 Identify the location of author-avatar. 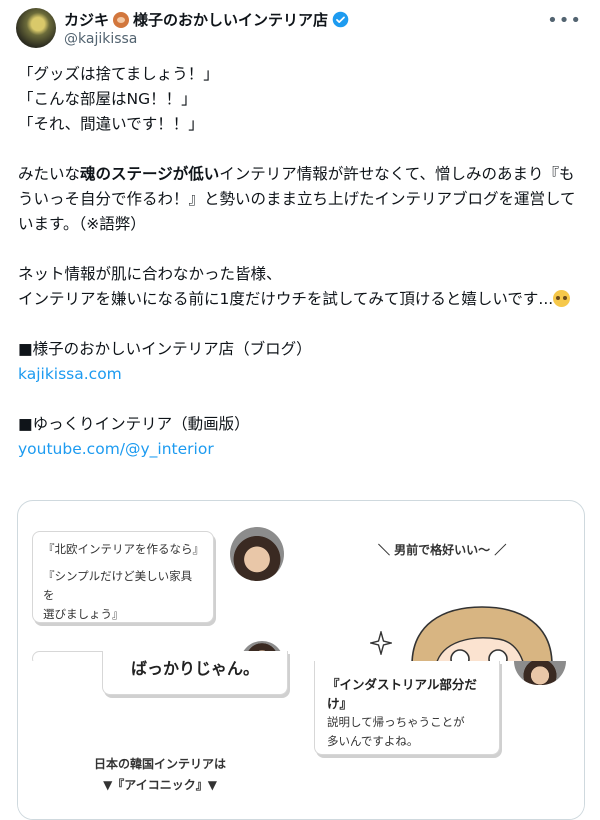
(36, 28).